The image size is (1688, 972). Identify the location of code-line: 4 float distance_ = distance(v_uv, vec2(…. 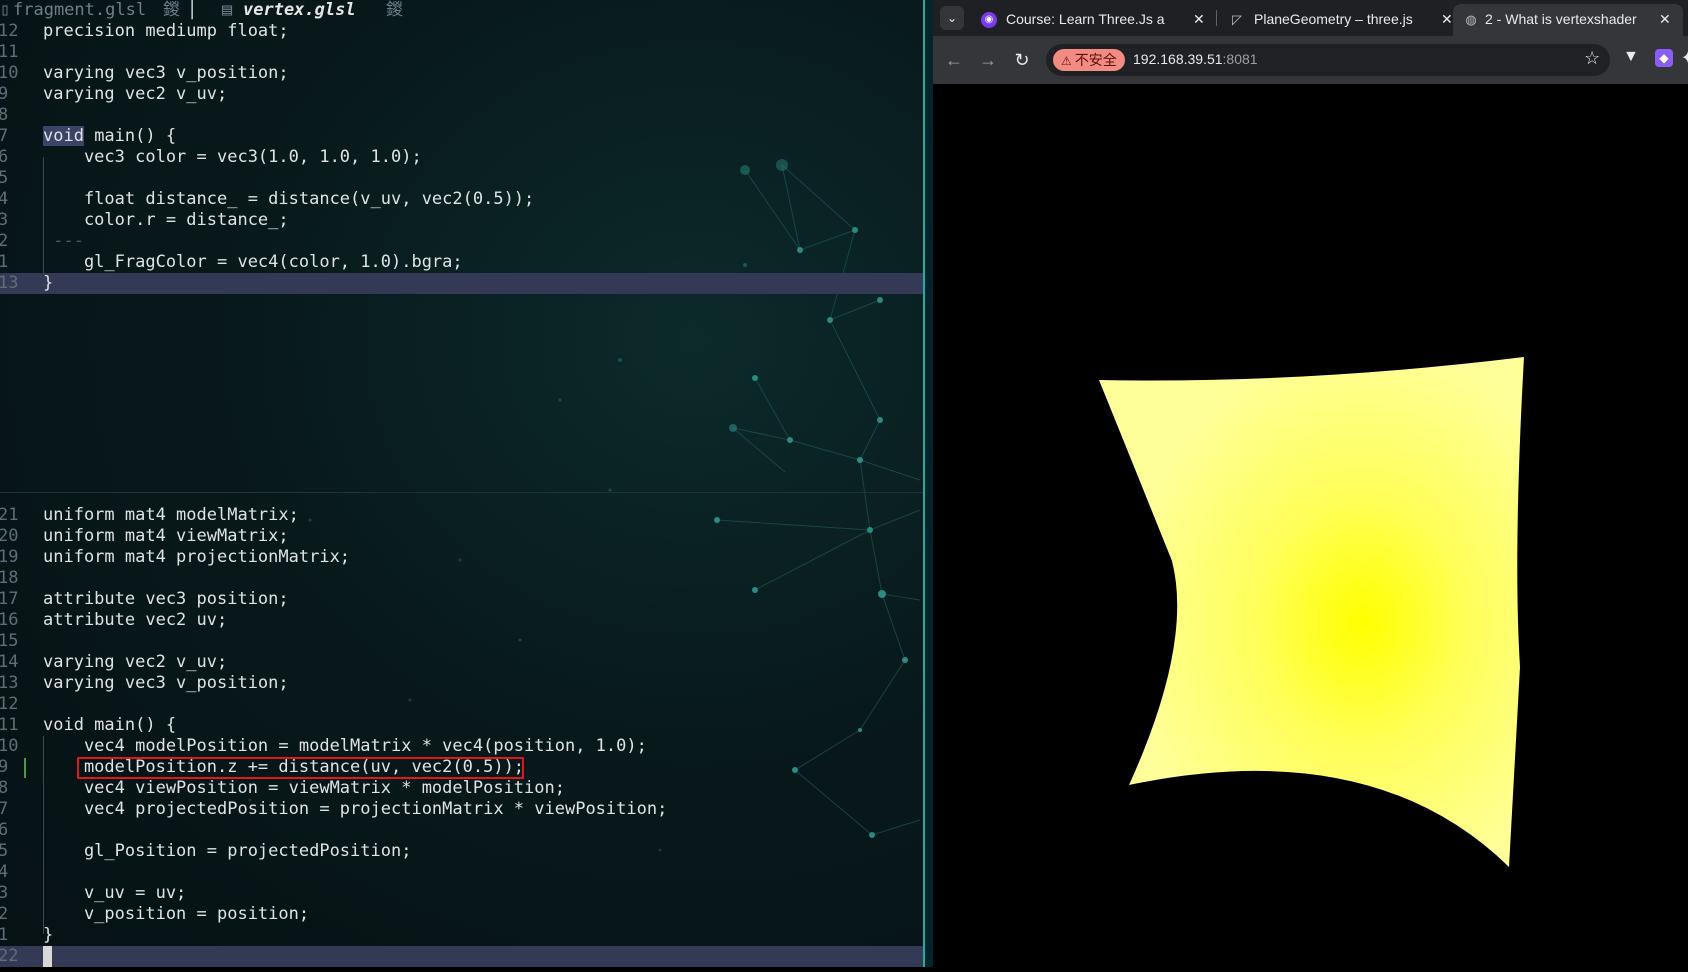
(461, 199).